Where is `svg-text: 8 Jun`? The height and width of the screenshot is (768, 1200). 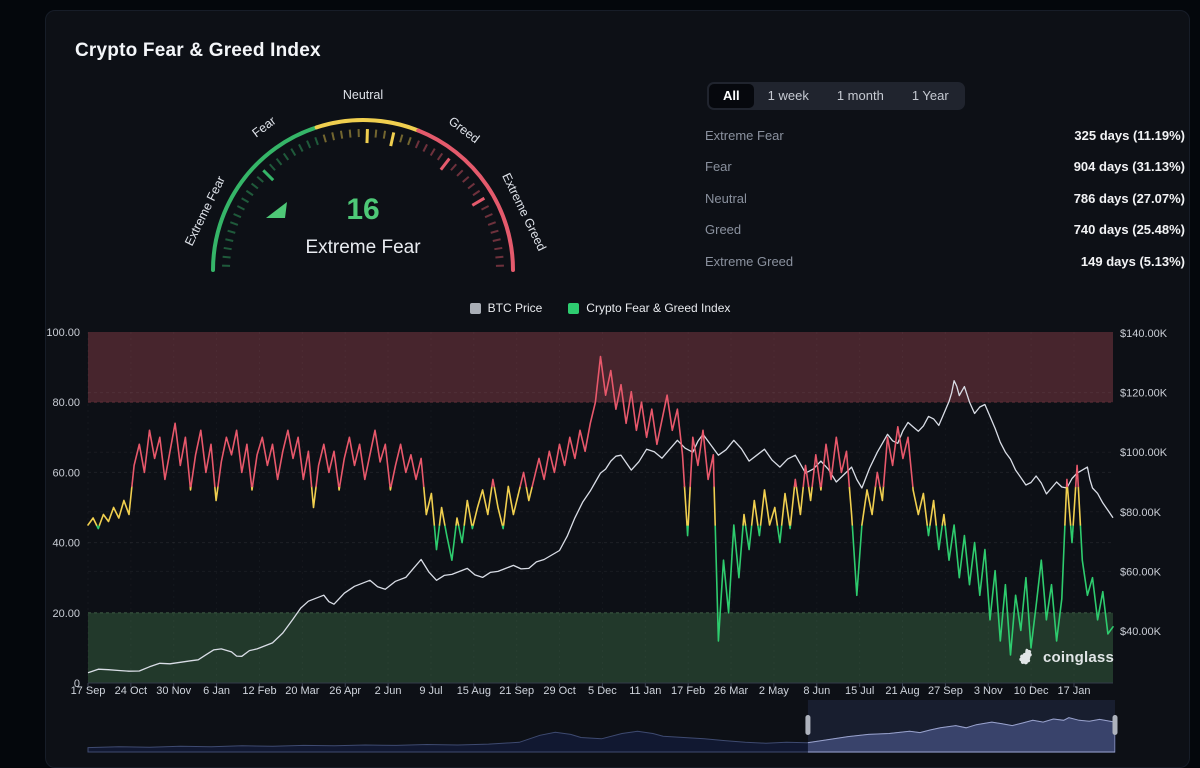
svg-text: 8 Jun is located at coordinates (816, 691).